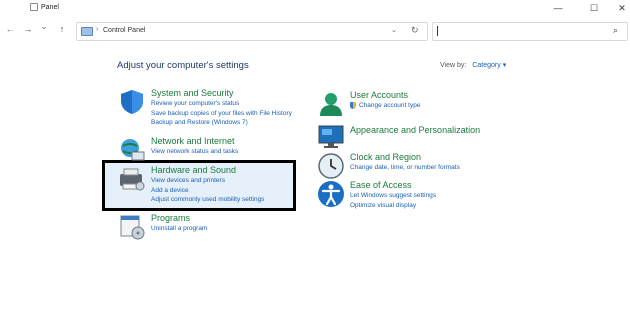 Image resolution: width=630 pixels, height=332 pixels. Describe the element at coordinates (385, 95) in the screenshot. I see `category-title: User Accounts` at that location.